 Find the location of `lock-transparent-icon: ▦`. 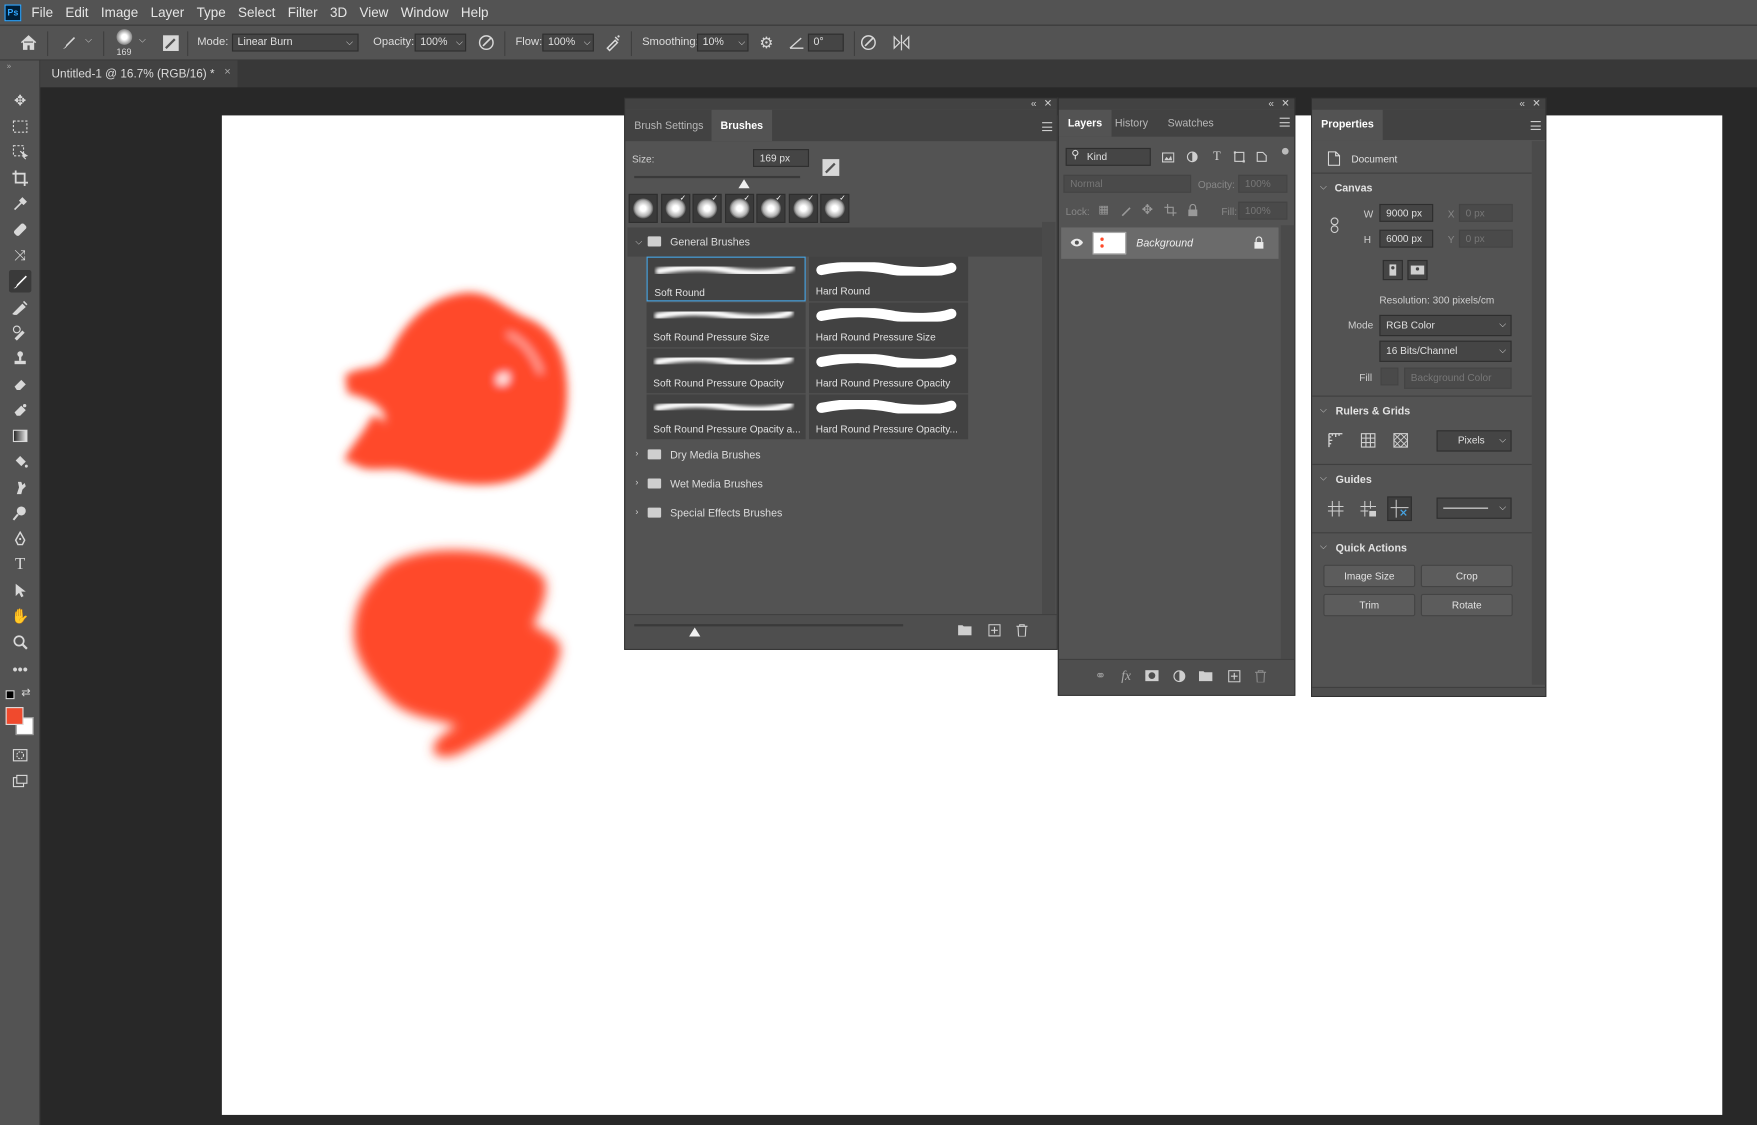

lock-transparent-icon: ▦ is located at coordinates (1104, 209).